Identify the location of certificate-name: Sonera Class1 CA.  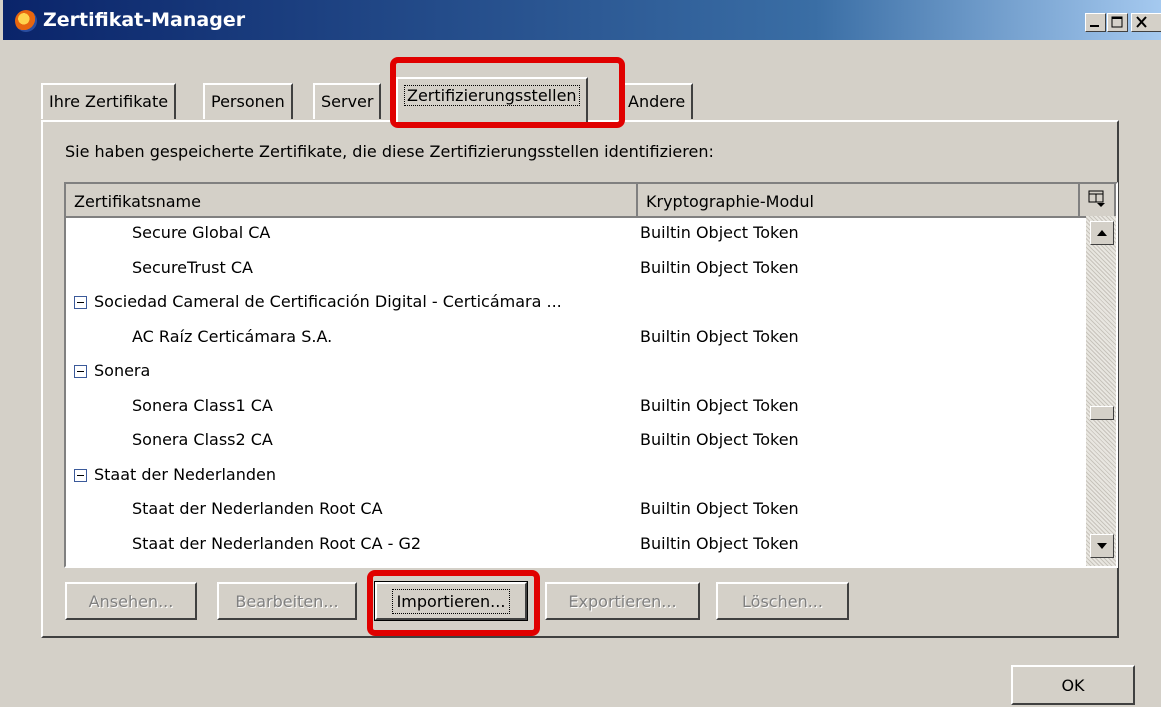
(202, 405).